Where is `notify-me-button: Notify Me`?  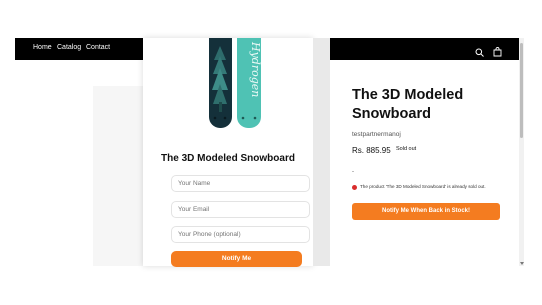
notify-me-button: Notify Me is located at coordinates (236, 259).